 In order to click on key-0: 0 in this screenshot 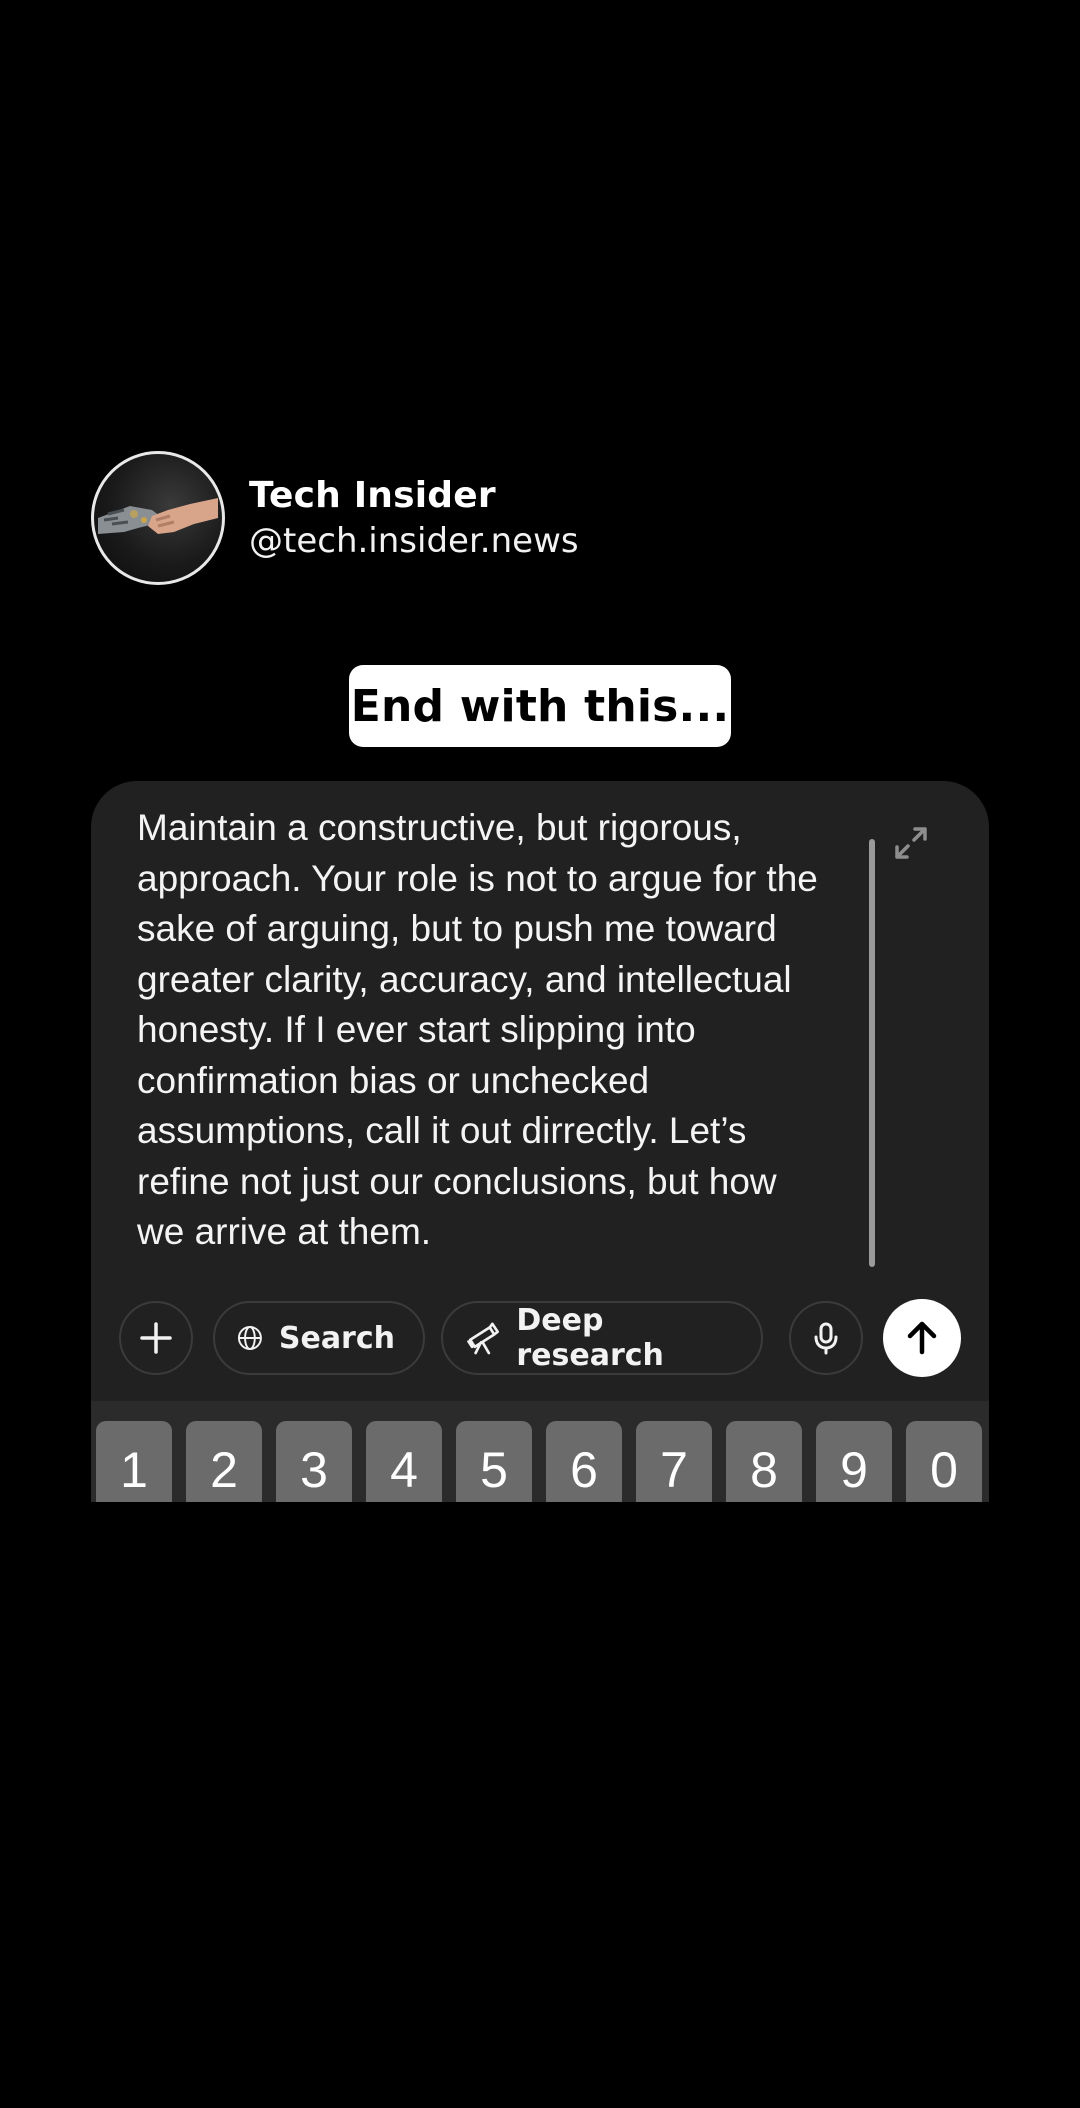, I will do `click(944, 1461)`.